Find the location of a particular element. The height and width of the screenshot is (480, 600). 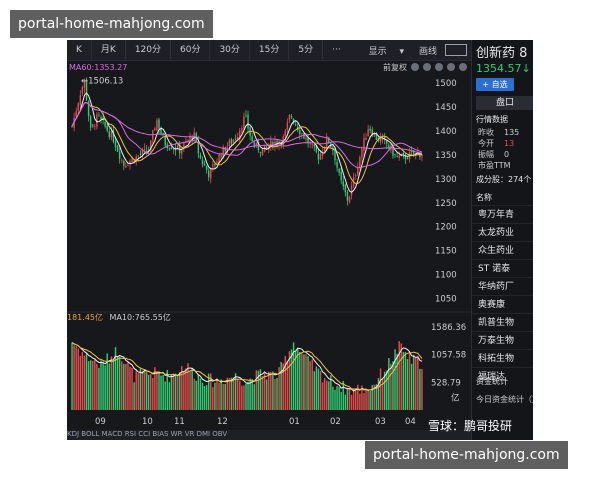

period-tab-k: K is located at coordinates (79, 50).